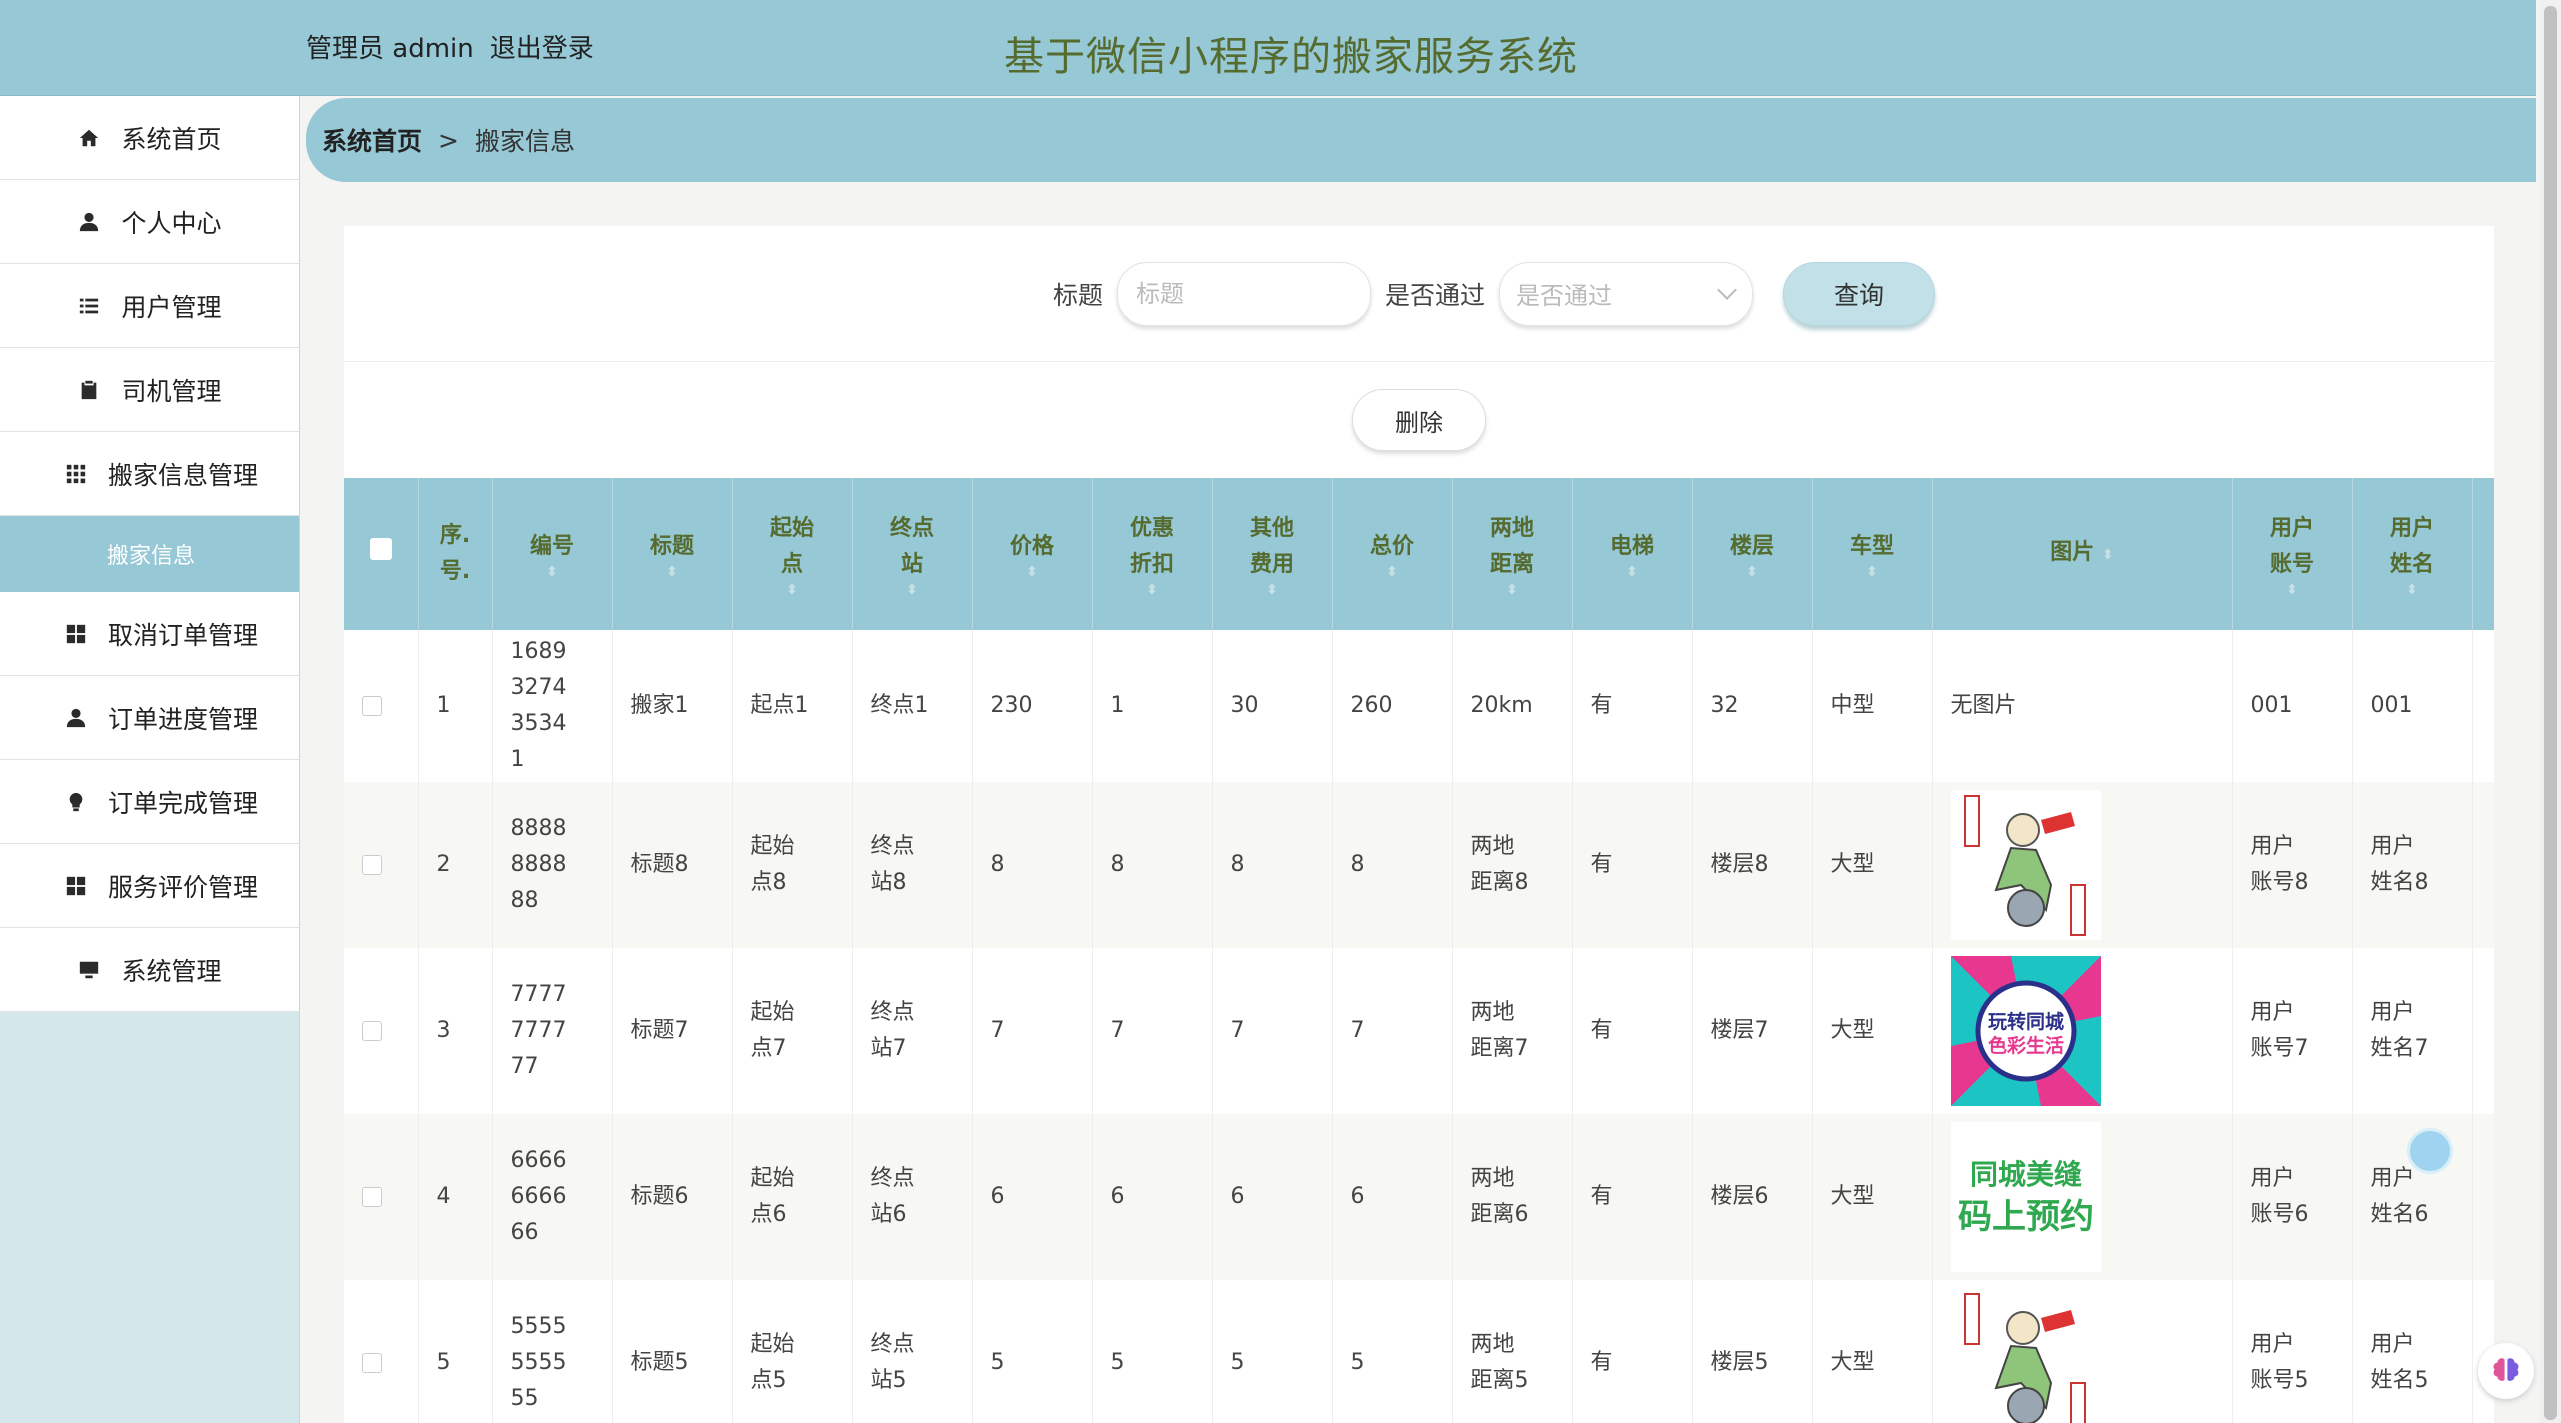 The image size is (2561, 1423). What do you see at coordinates (552, 1031) in the screenshot?
I see `cell-code: 7777 7777 77` at bounding box center [552, 1031].